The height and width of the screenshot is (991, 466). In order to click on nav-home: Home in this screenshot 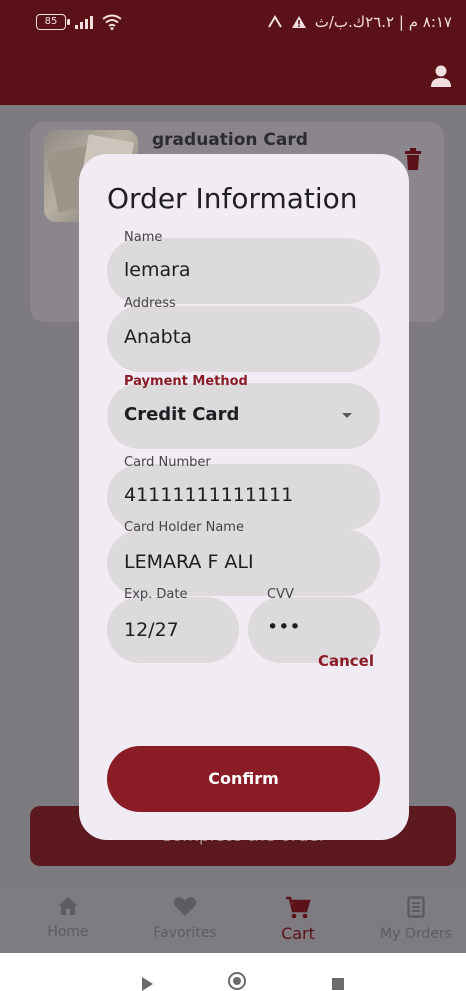, I will do `click(68, 918)`.